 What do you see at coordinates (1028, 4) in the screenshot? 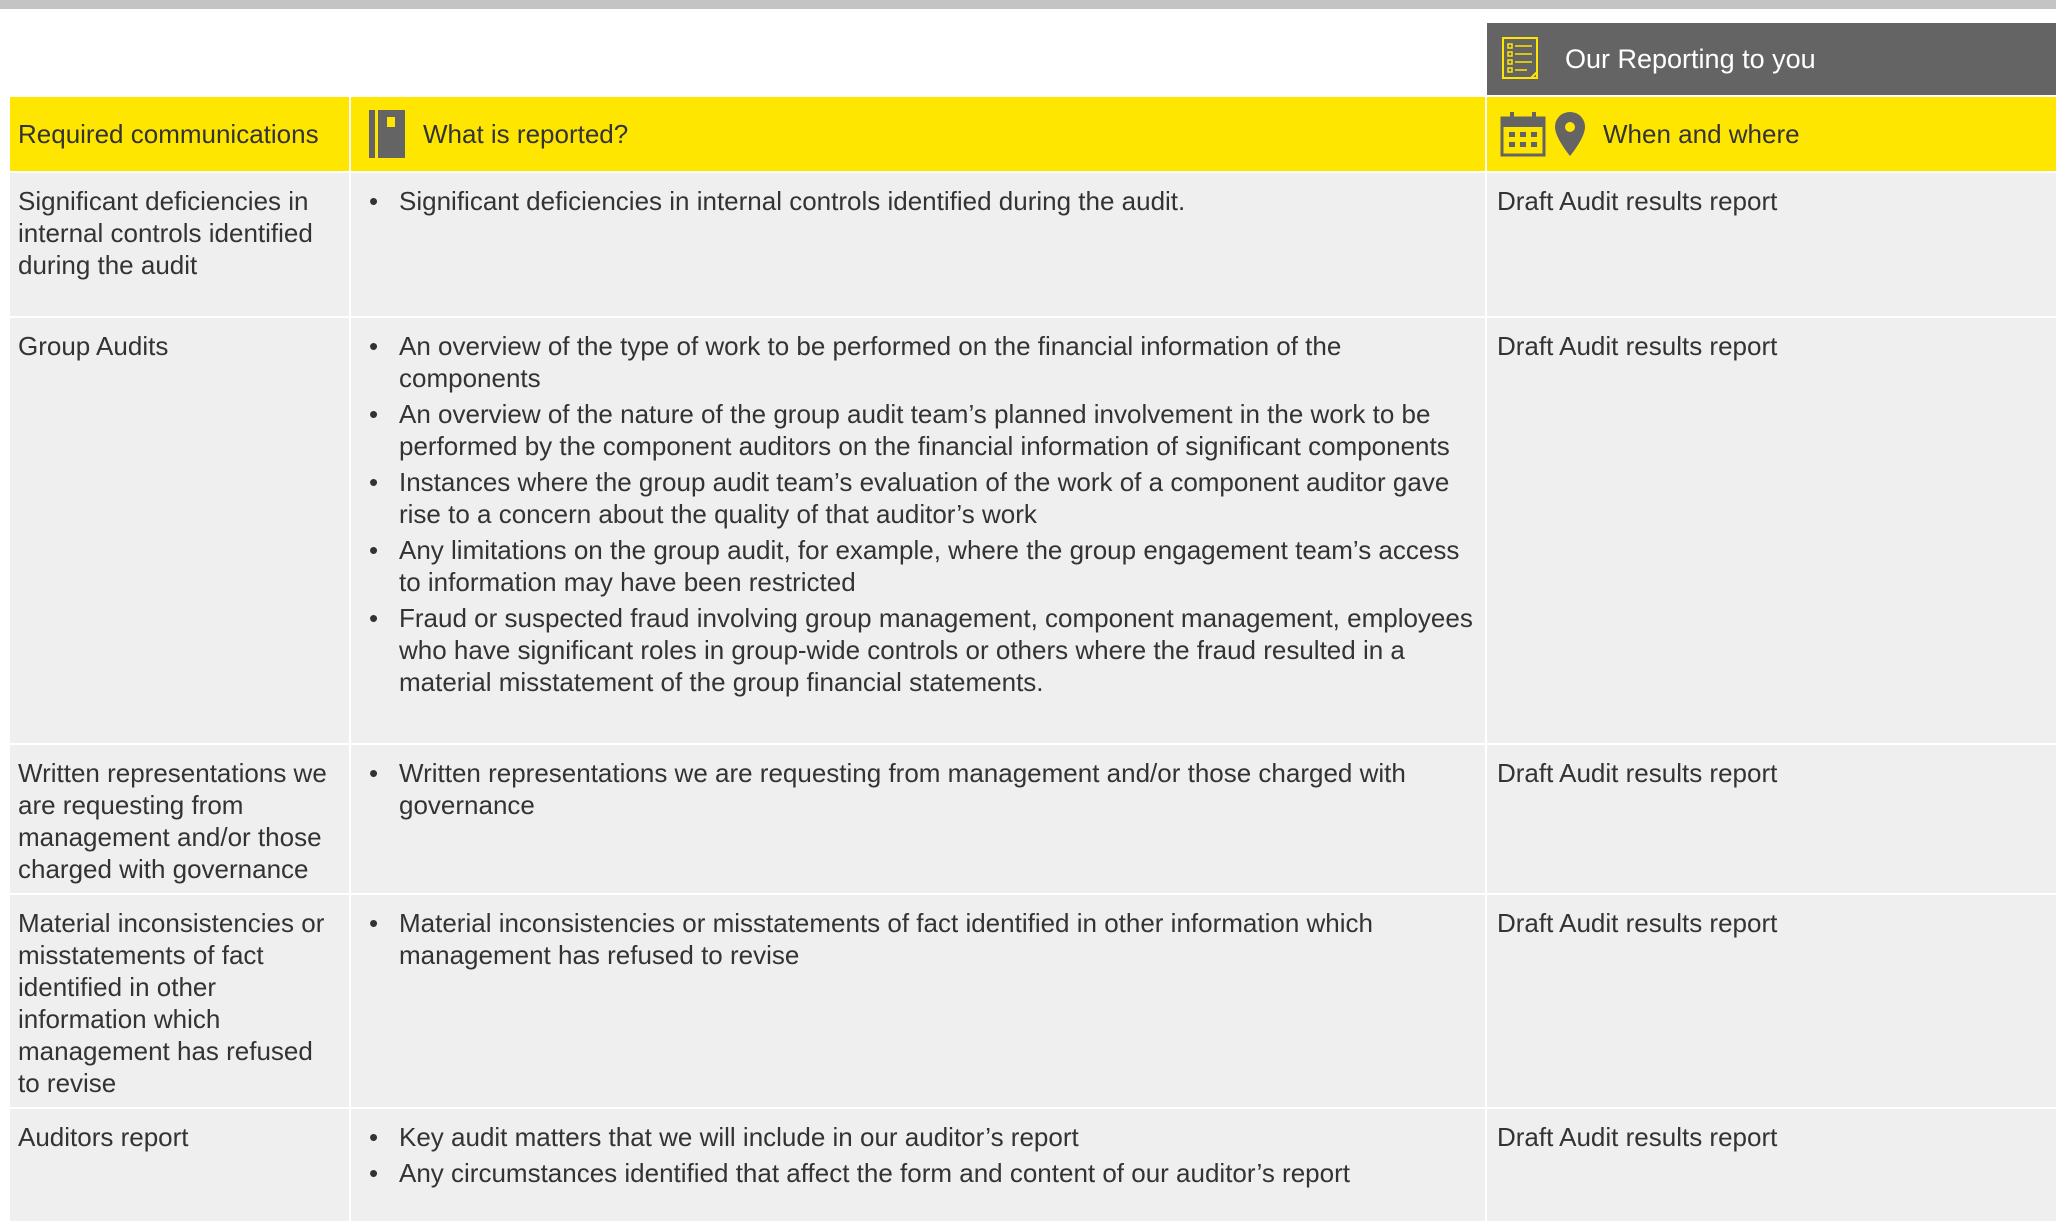
I see `top-divider` at bounding box center [1028, 4].